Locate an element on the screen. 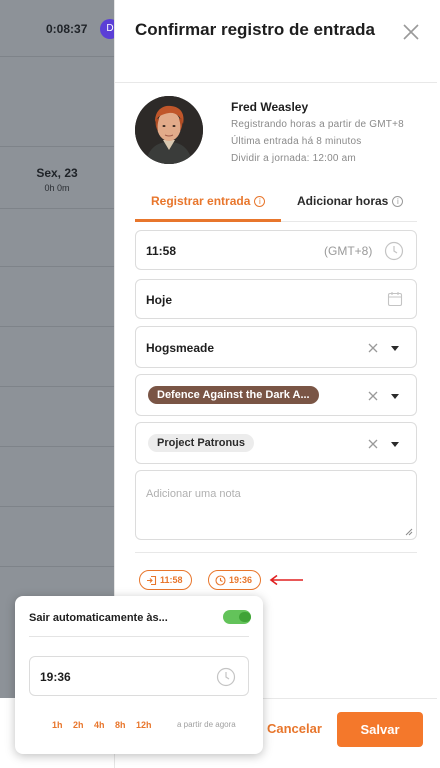  auto-clockout-toggle is located at coordinates (237, 617).